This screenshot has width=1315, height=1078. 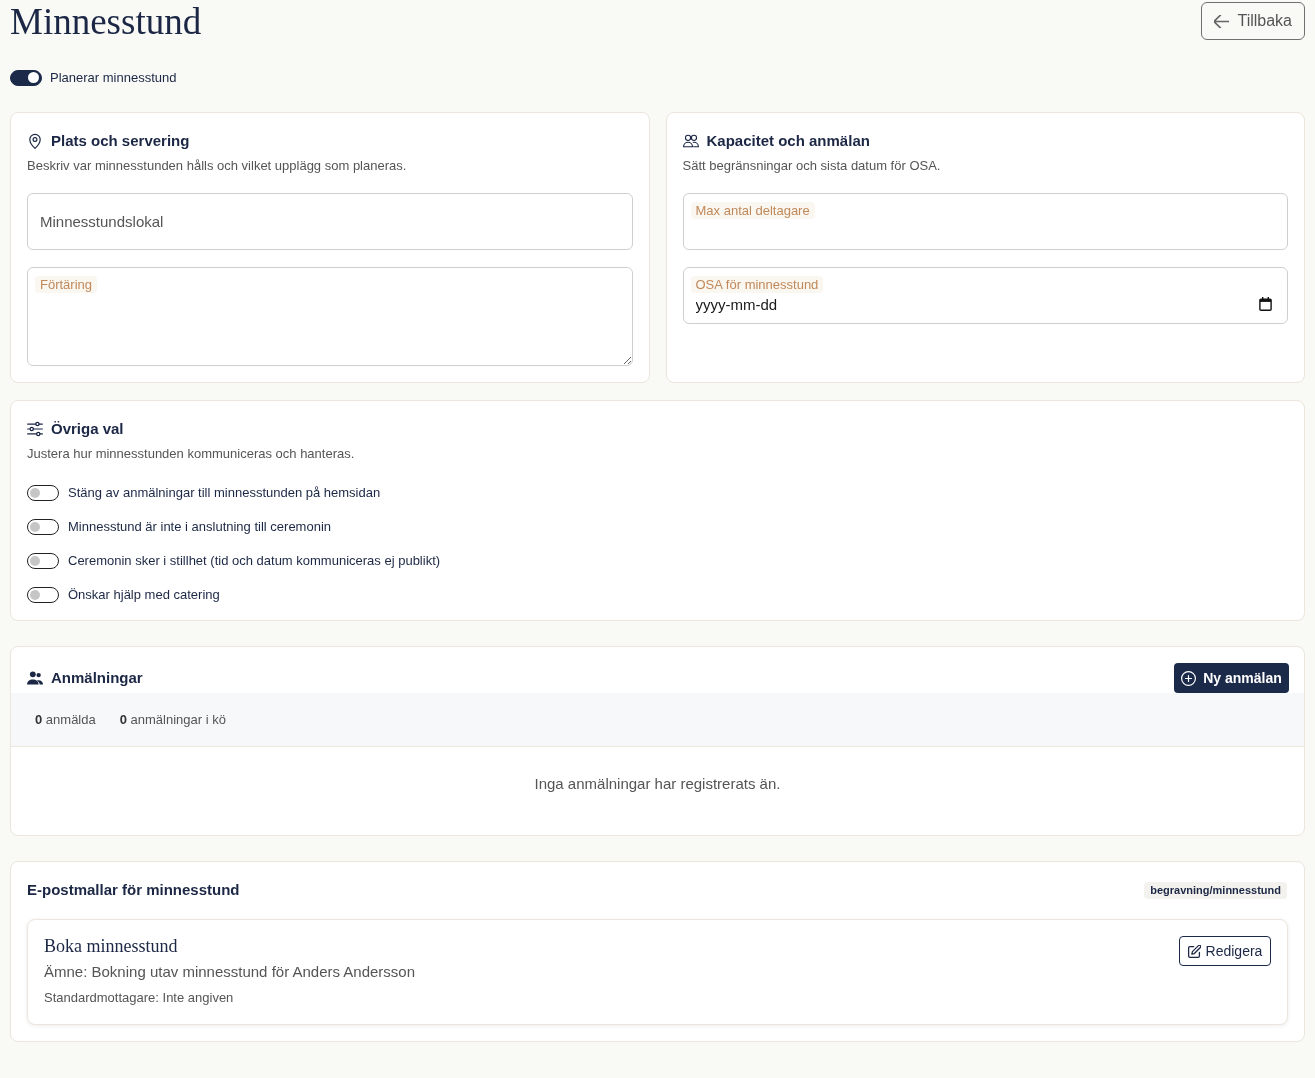 What do you see at coordinates (1265, 304) in the screenshot?
I see `calendar-icon` at bounding box center [1265, 304].